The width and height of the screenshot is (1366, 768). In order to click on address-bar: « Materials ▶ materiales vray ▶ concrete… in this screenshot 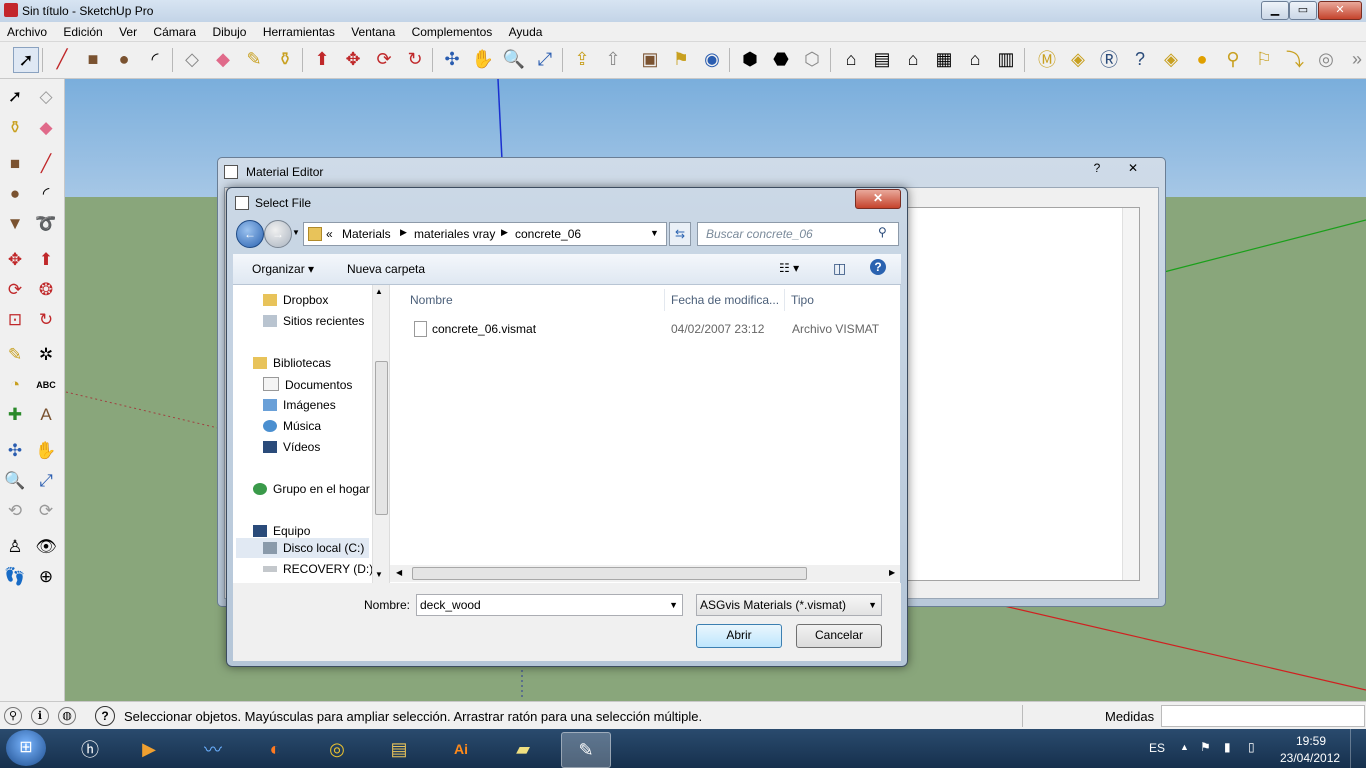, I will do `click(485, 234)`.